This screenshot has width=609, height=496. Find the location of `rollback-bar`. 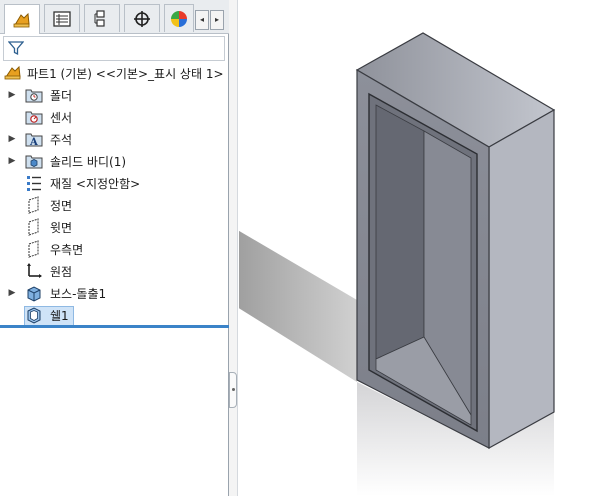

rollback-bar is located at coordinates (114, 326).